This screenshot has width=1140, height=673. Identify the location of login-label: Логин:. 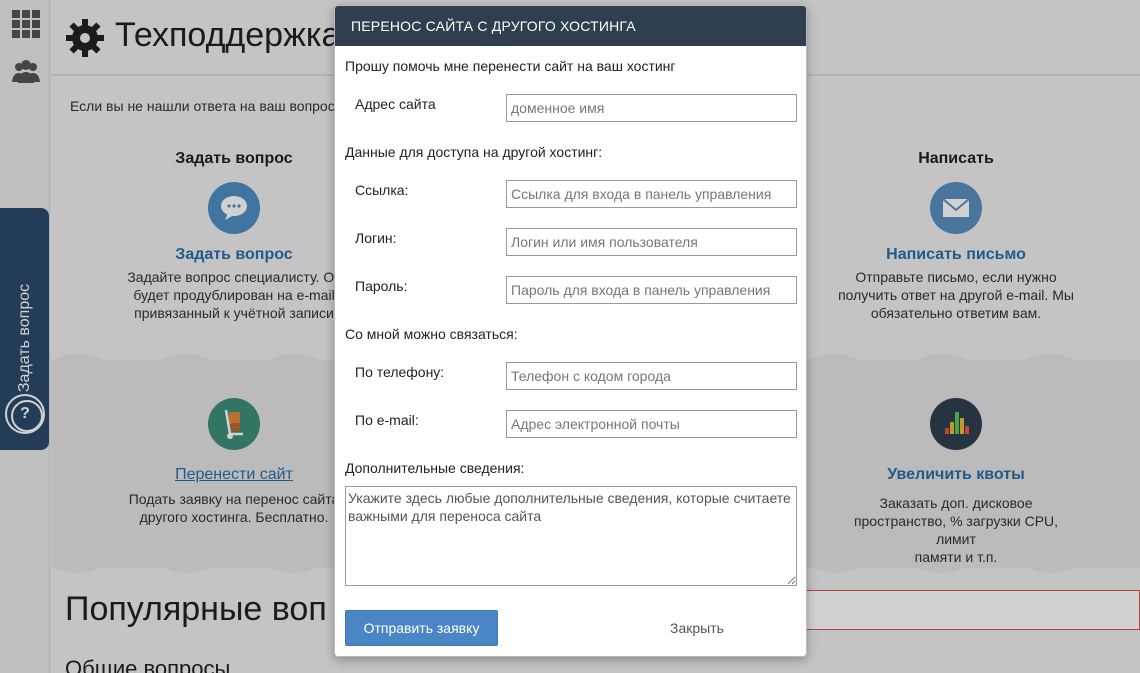
(376, 238).